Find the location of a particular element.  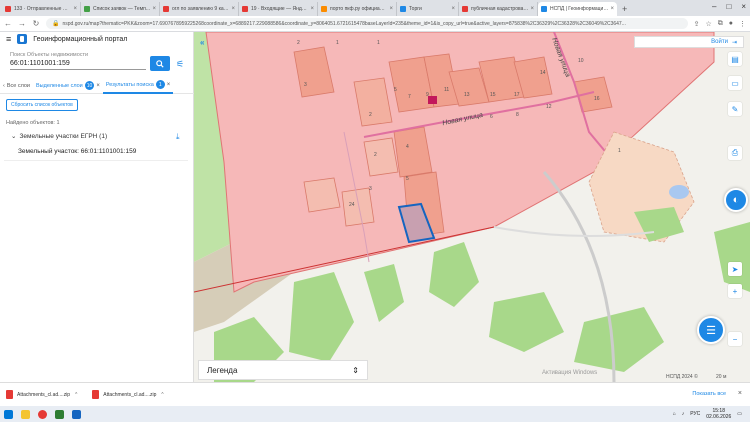

volume-icon: ♪ is located at coordinates (683, 414).